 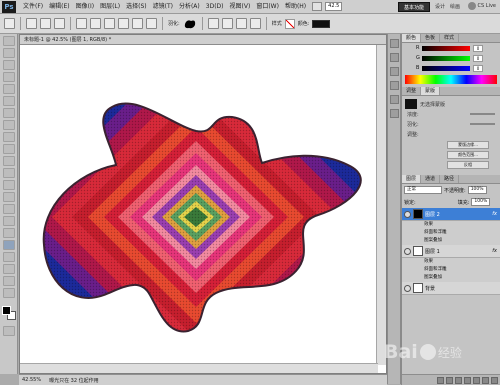 What do you see at coordinates (199, 368) in the screenshot?
I see `horizontal-scrollbar` at bounding box center [199, 368].